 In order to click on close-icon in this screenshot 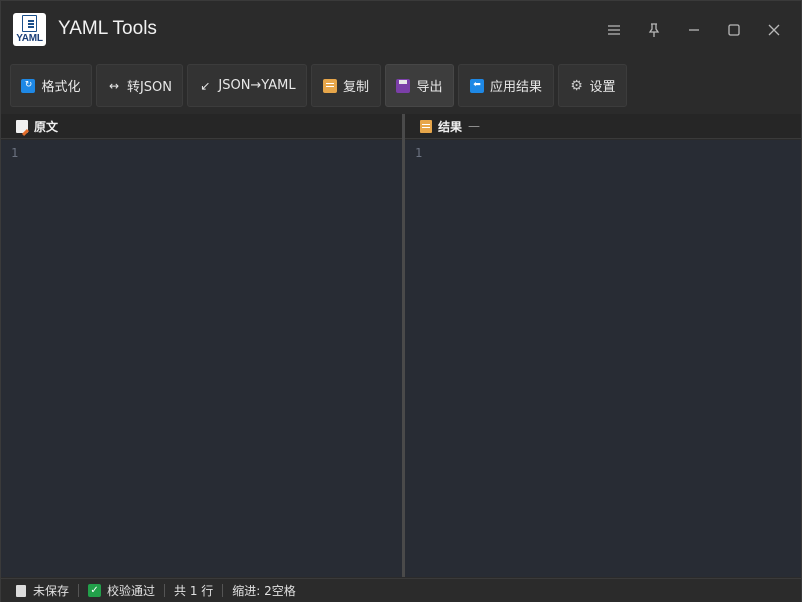, I will do `click(774, 30)`.